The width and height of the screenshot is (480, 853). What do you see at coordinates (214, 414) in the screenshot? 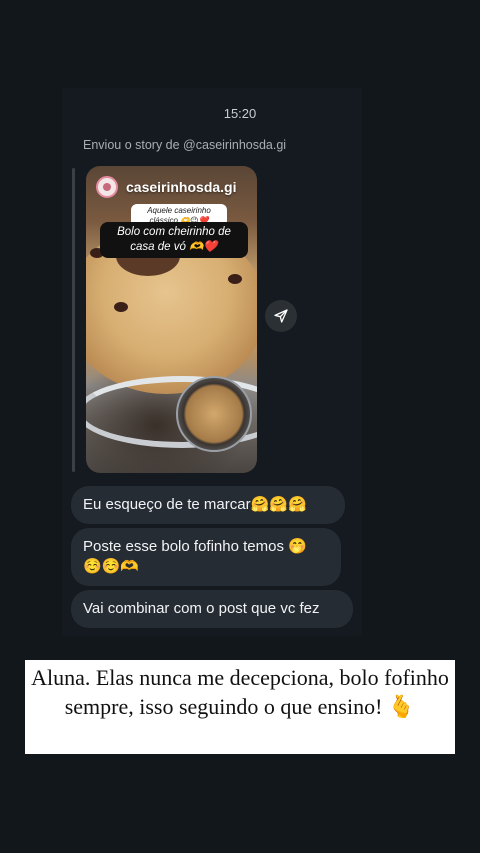
I see `cake-slice-inset-image` at bounding box center [214, 414].